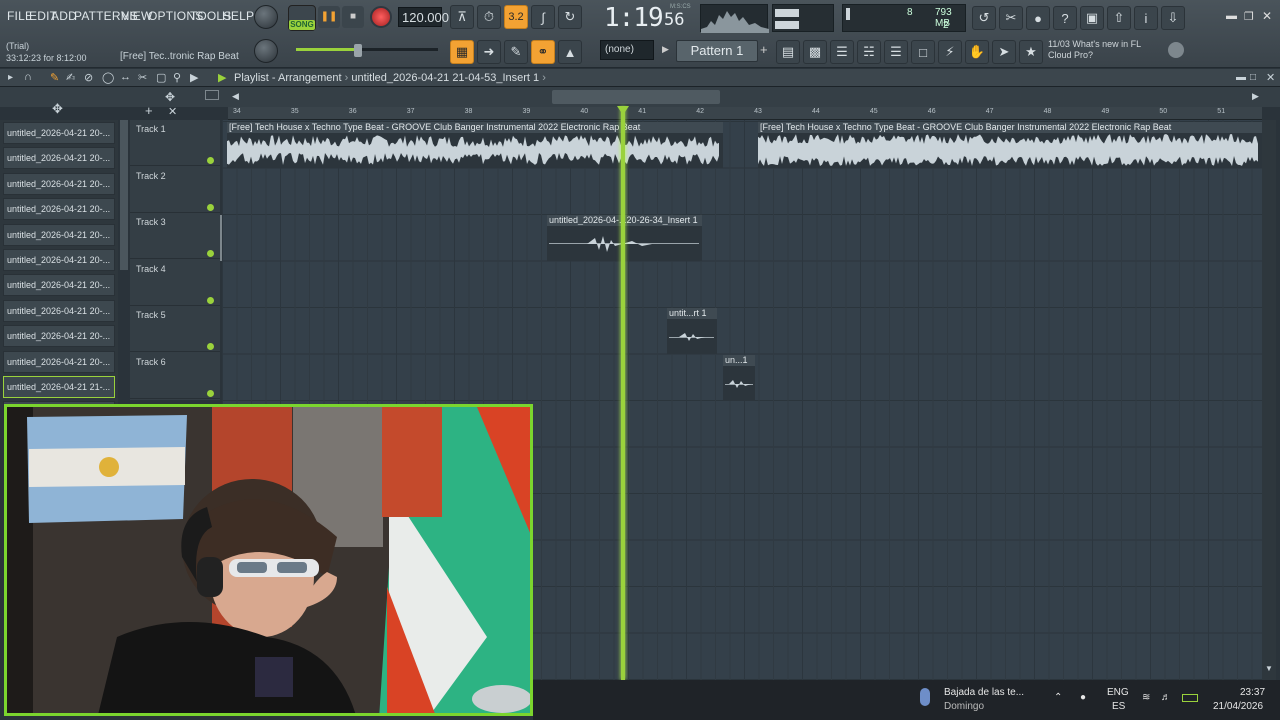  What do you see at coordinates (1058, 697) in the screenshot?
I see `tray-chevron-icon: ⌃` at bounding box center [1058, 697].